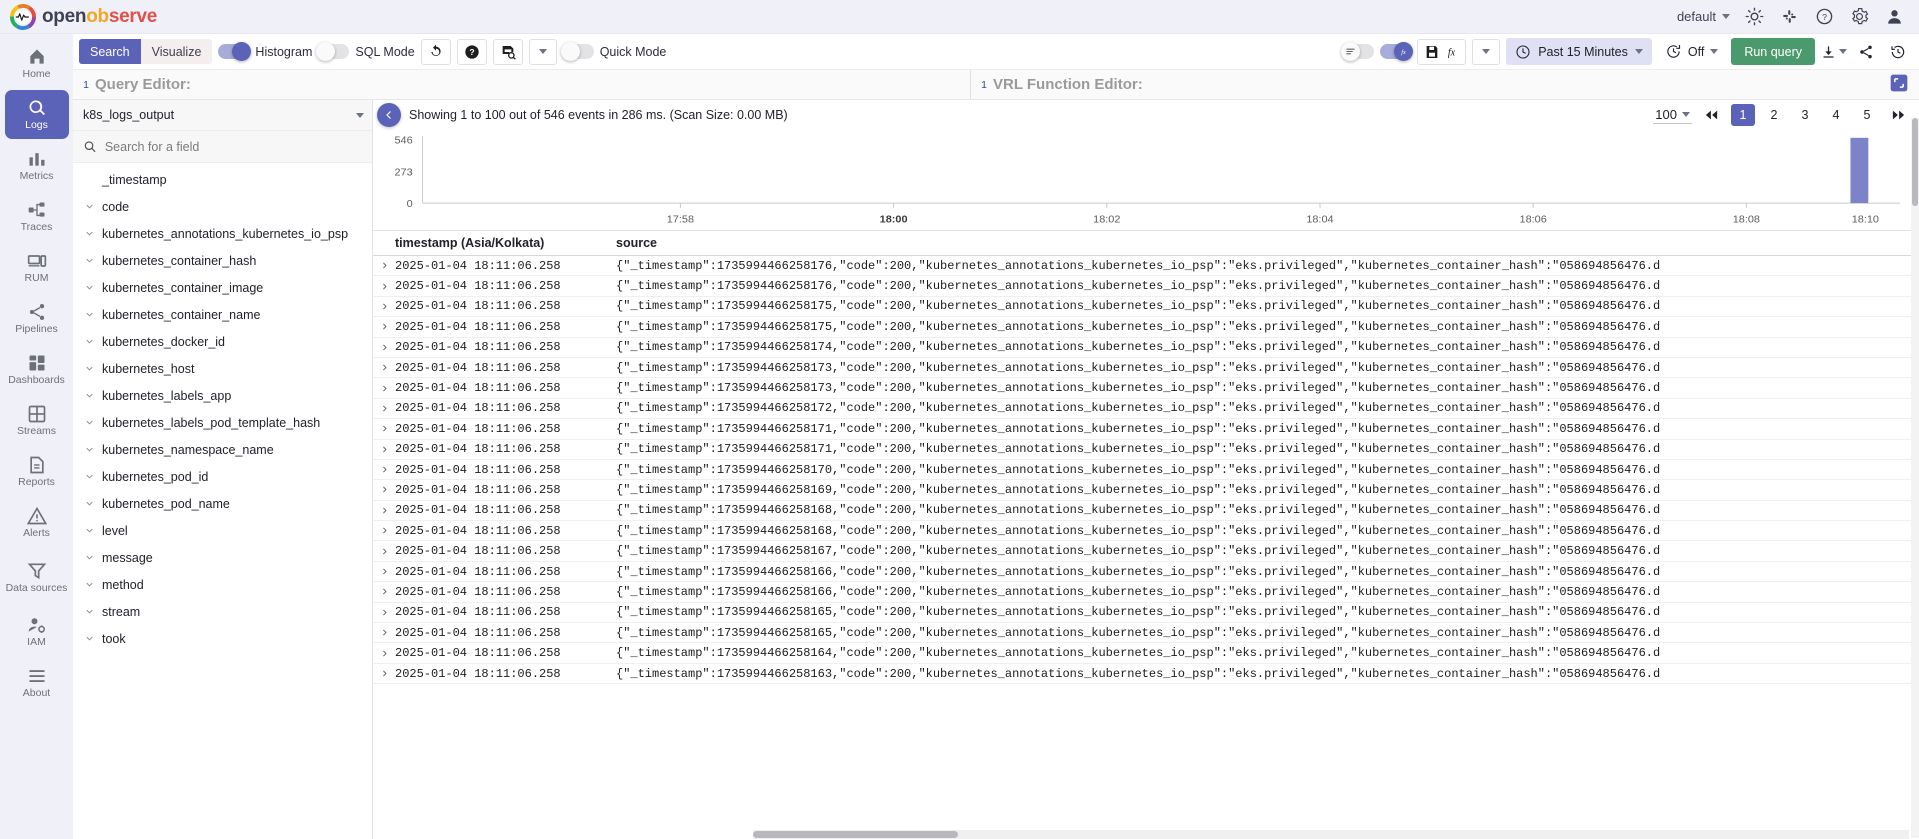 The width and height of the screenshot is (1919, 839). Describe the element at coordinates (1824, 16) in the screenshot. I see `help-circle-icon: ?` at that location.